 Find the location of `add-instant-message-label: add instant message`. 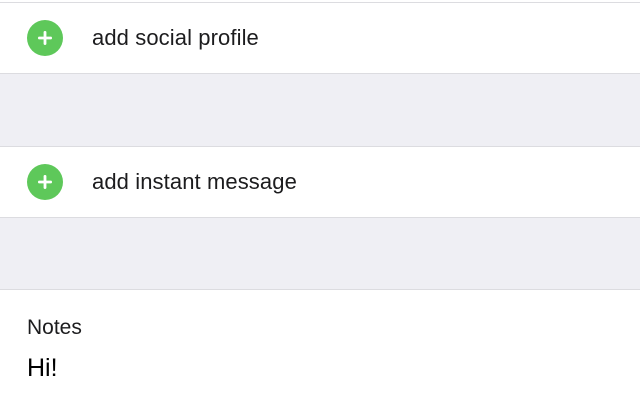

add-instant-message-label: add instant message is located at coordinates (194, 182).